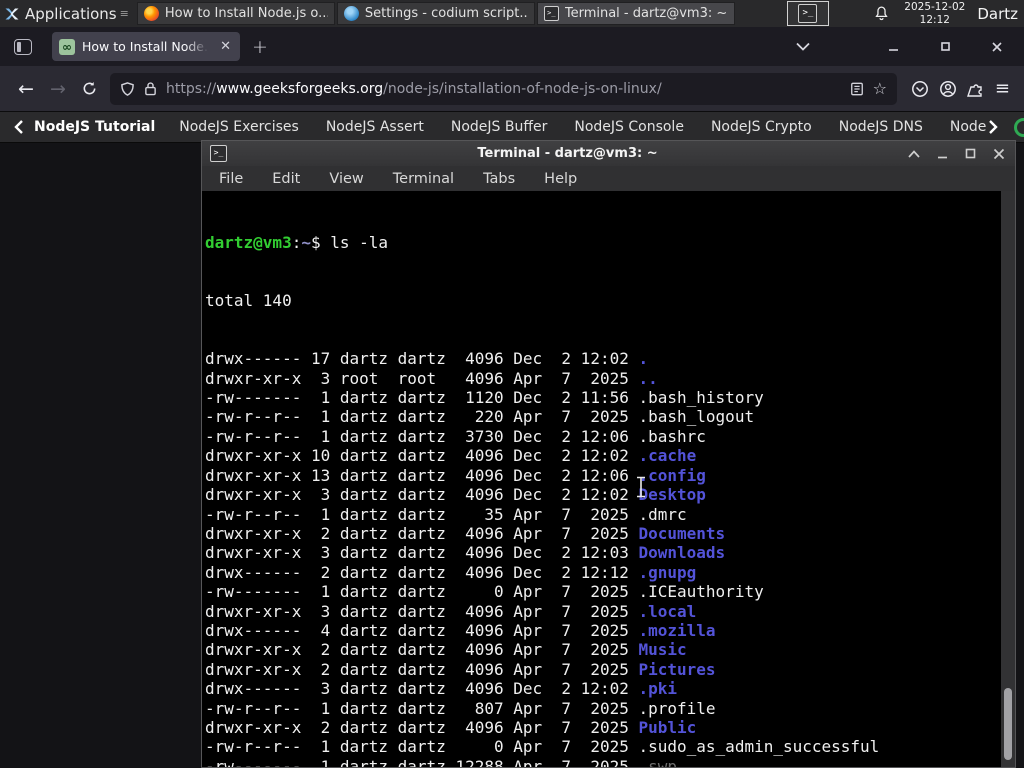 The width and height of the screenshot is (1024, 768). What do you see at coordinates (807, 13) in the screenshot?
I see `tray-terminal-launcher: >_` at bounding box center [807, 13].